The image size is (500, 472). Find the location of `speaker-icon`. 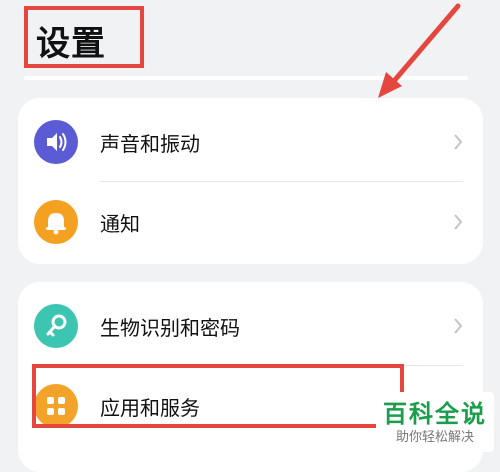

speaker-icon is located at coordinates (56, 142).